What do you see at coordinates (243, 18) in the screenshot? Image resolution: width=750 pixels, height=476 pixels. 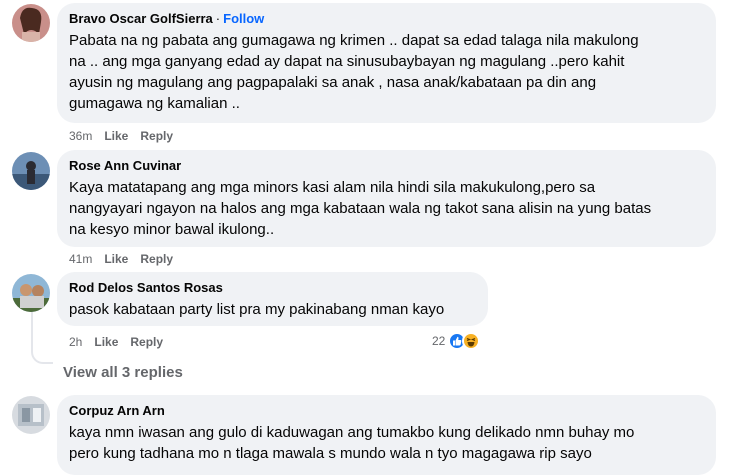 I see `follow-button: Follow` at bounding box center [243, 18].